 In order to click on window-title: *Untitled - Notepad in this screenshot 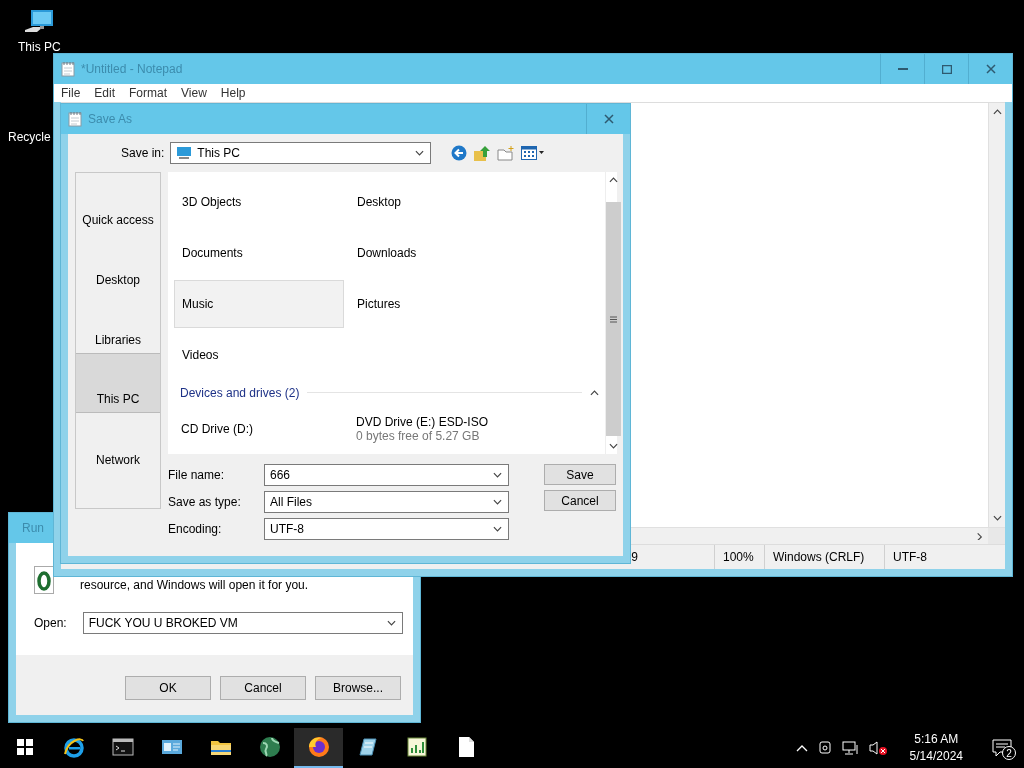, I will do `click(132, 69)`.